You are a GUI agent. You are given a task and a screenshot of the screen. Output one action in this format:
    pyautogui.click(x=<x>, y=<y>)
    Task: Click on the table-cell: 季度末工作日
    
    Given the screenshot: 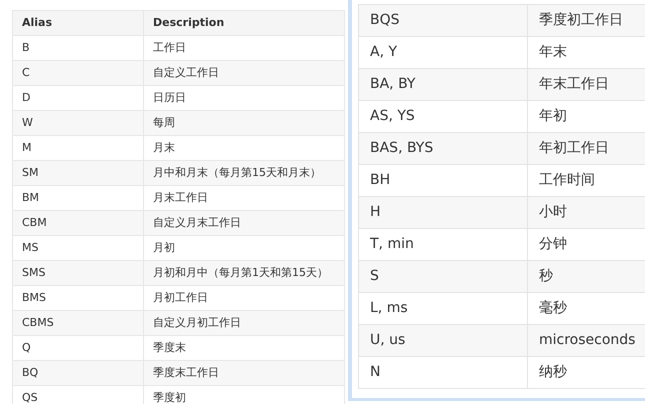 What is the action you would take?
    pyautogui.click(x=244, y=373)
    